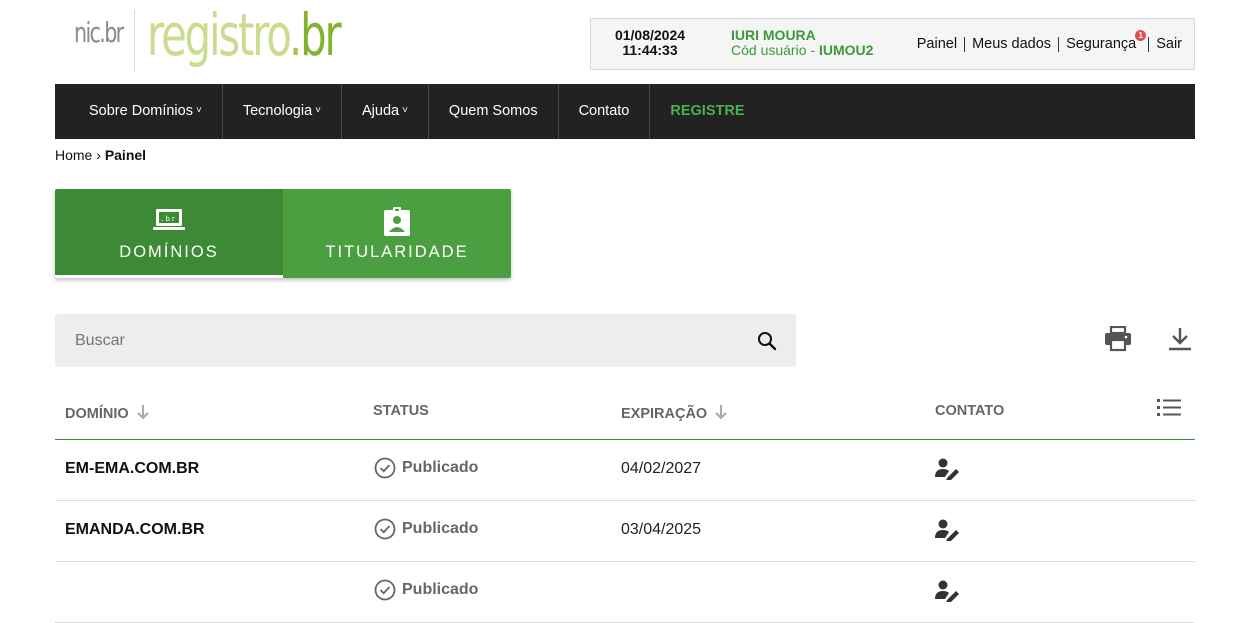 The image size is (1242, 623). I want to click on list-view-icon, so click(1169, 410).